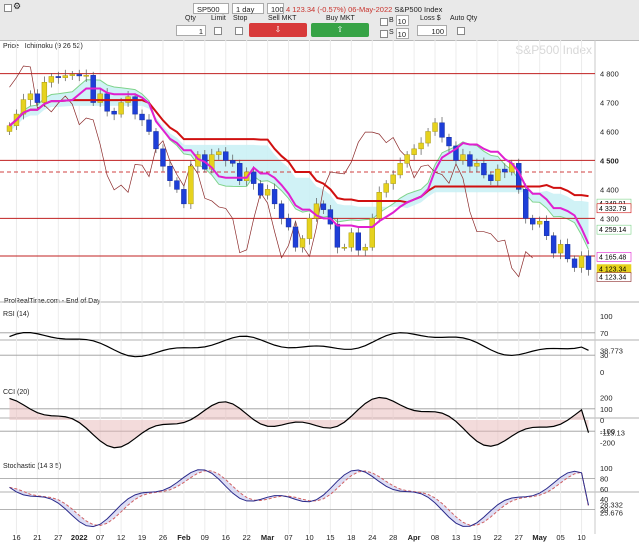 The height and width of the screenshot is (544, 639). What do you see at coordinates (604, 478) in the screenshot?
I see `stoch-axis-tick: 80` at bounding box center [604, 478].